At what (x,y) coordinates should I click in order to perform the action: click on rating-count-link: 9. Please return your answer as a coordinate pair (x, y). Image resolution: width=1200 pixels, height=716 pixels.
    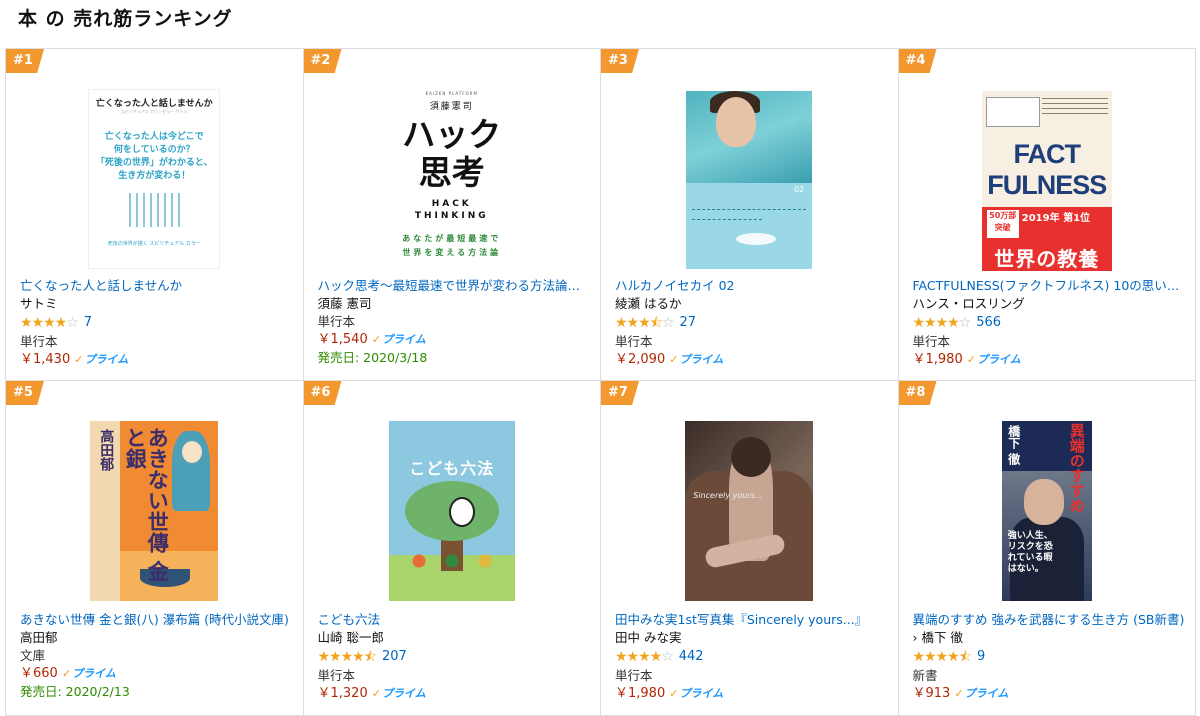
    Looking at the image, I should click on (981, 657).